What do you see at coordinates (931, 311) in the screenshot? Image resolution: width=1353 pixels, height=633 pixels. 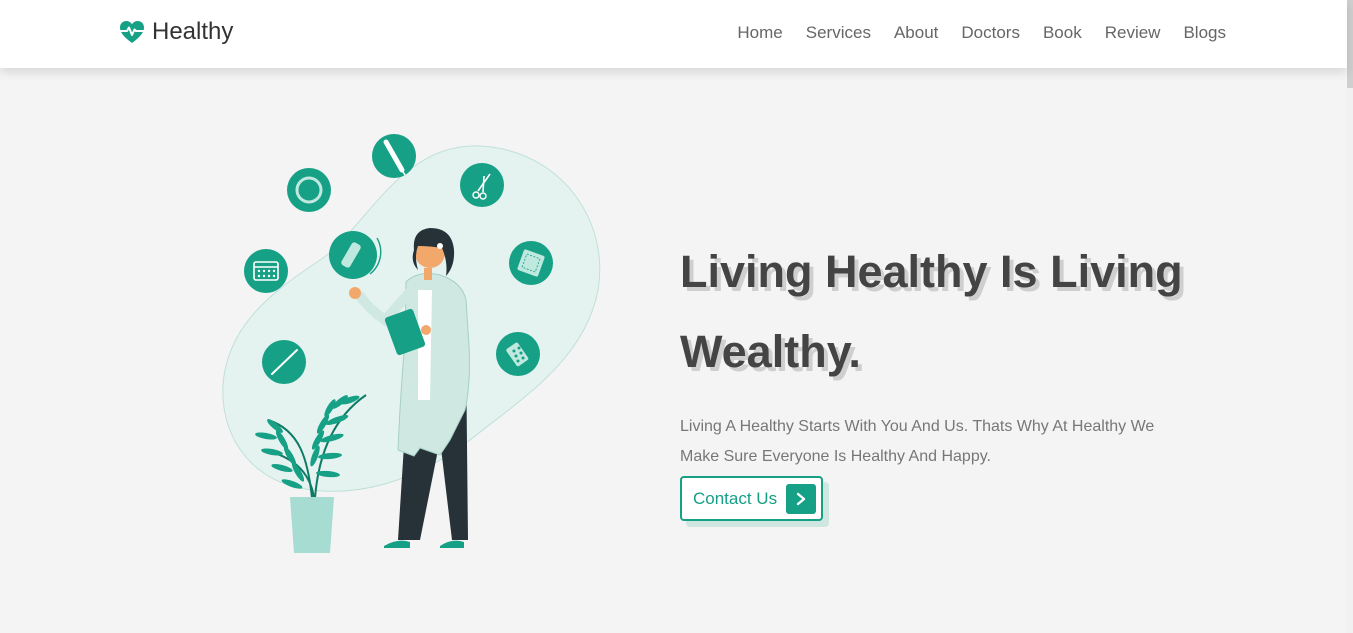 I see `hero-title: Living Healthy Is Living Wealthy.` at bounding box center [931, 311].